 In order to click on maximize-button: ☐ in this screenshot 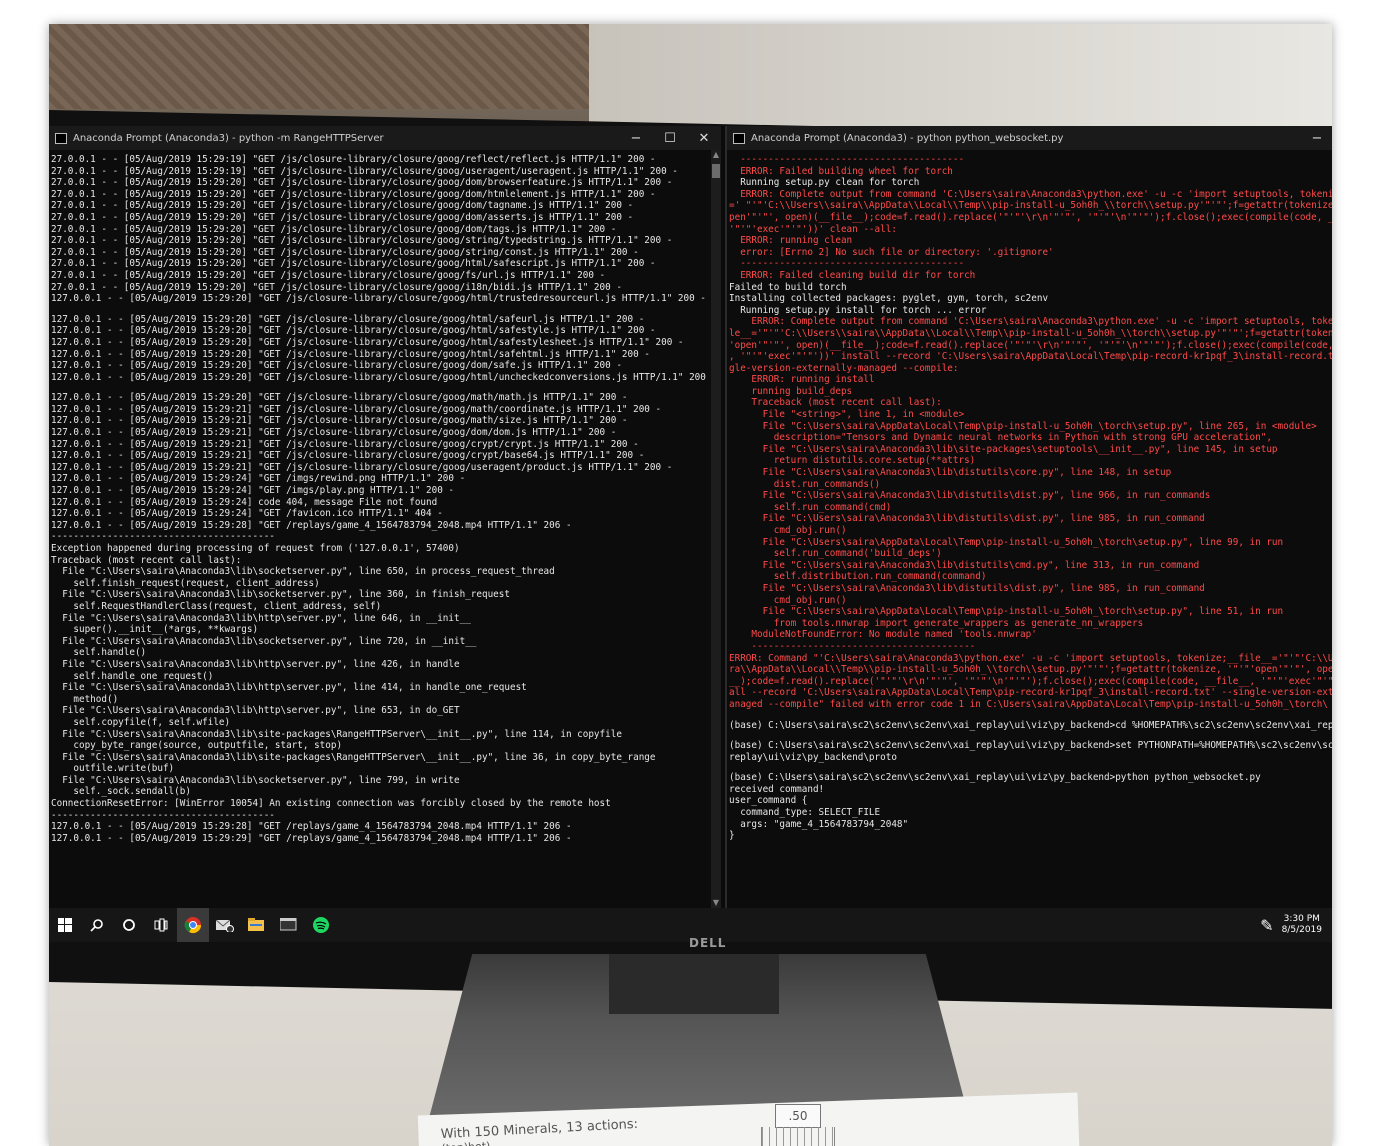, I will do `click(670, 138)`.